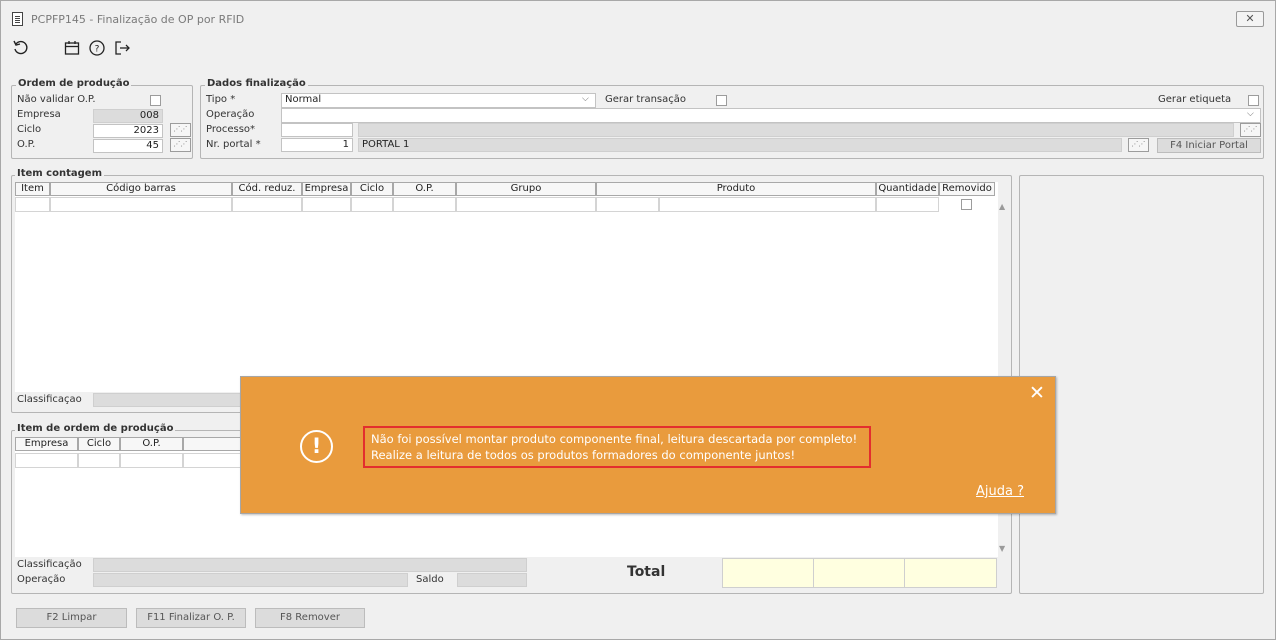 The height and width of the screenshot is (640, 1276). Describe the element at coordinates (26, 144) in the screenshot. I see `op-label: O.P.` at that location.